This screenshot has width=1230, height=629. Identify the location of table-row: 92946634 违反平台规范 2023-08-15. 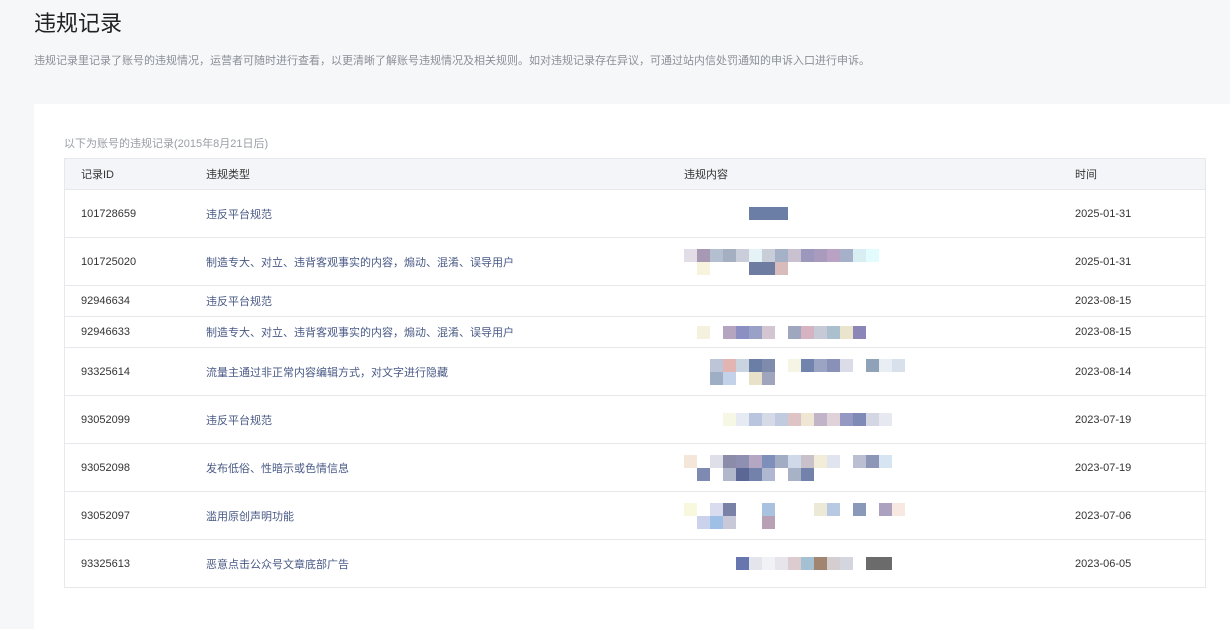
(635, 301).